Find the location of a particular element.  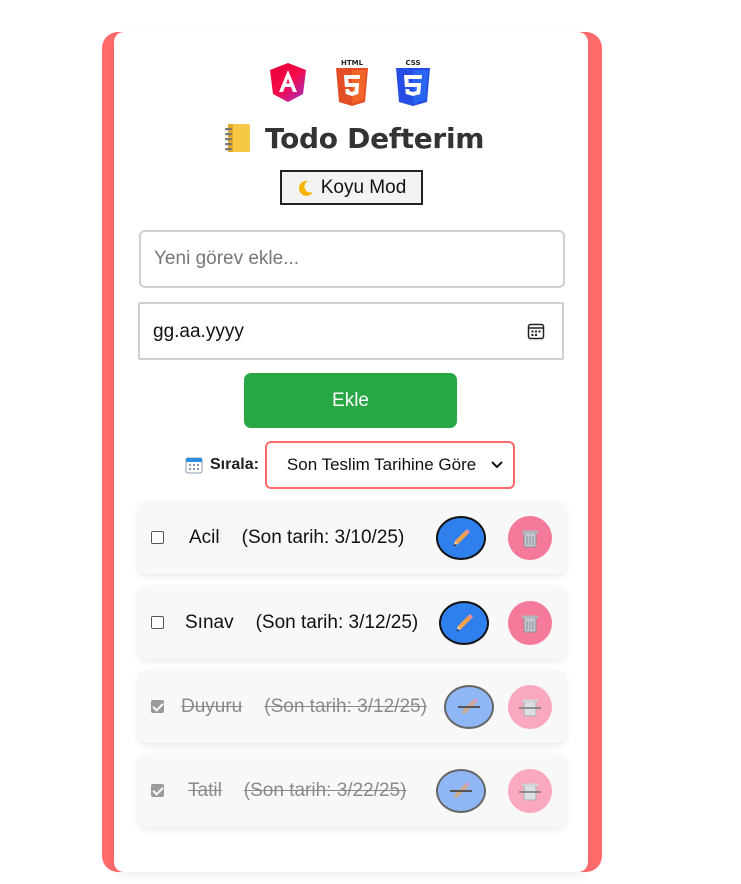

task-item-completed: Tatil (Son tarih: 3/22/25) is located at coordinates (352, 791).